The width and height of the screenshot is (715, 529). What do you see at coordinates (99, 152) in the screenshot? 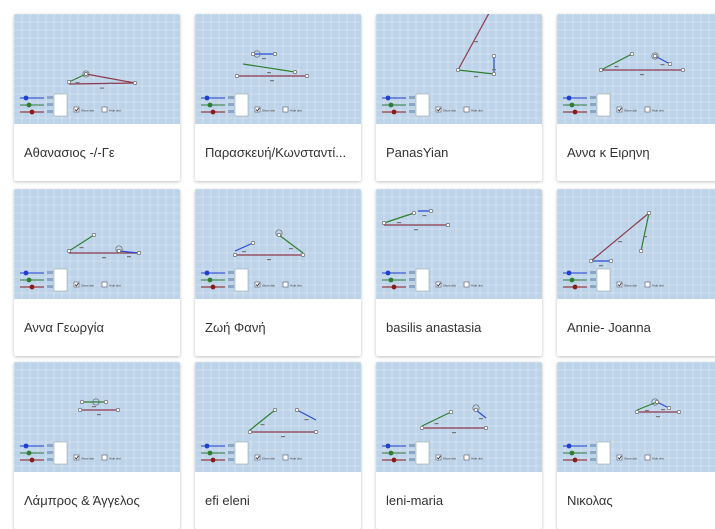
I see `card-title: Αθανασιος -/-Γε` at bounding box center [99, 152].